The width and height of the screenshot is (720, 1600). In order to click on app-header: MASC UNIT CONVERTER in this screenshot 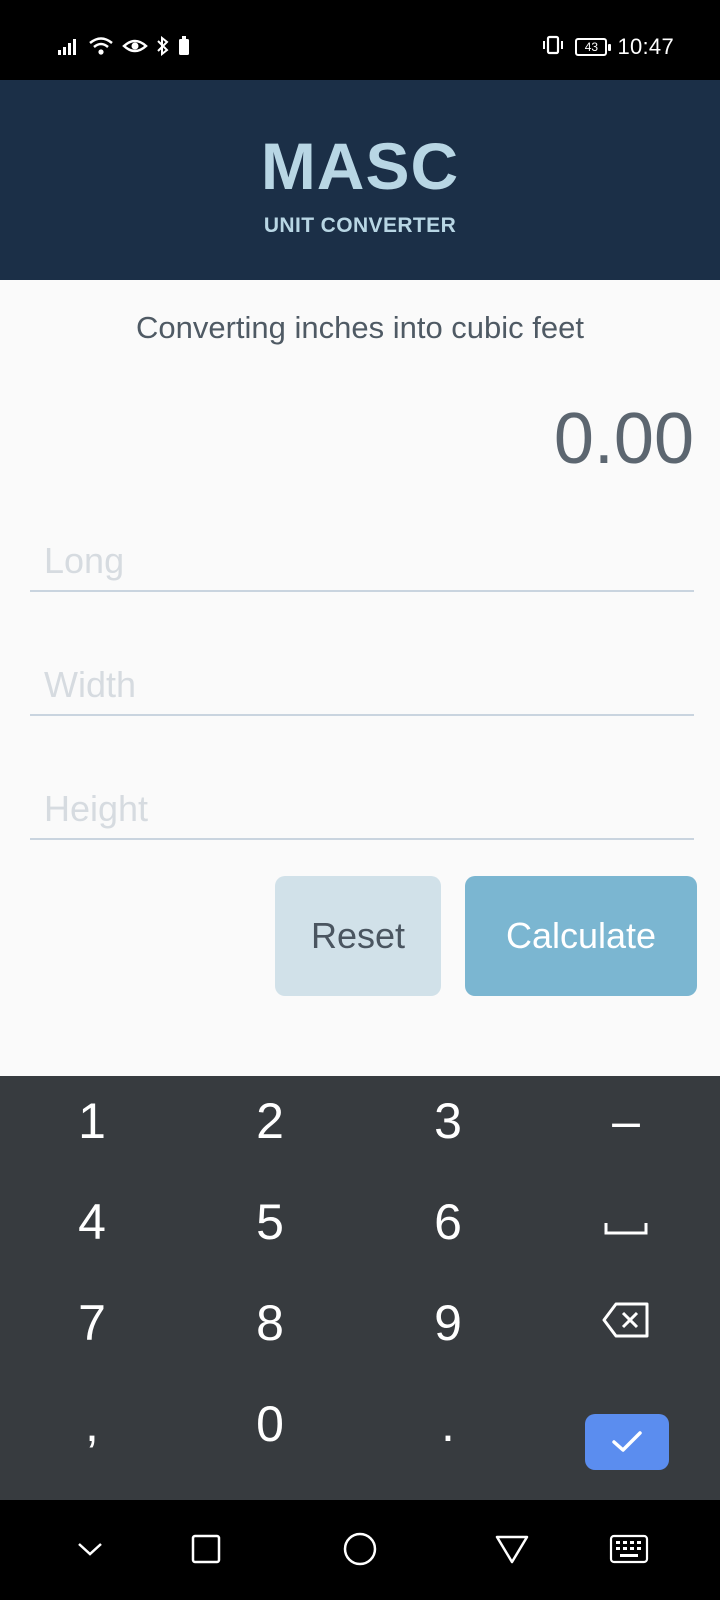, I will do `click(360, 180)`.